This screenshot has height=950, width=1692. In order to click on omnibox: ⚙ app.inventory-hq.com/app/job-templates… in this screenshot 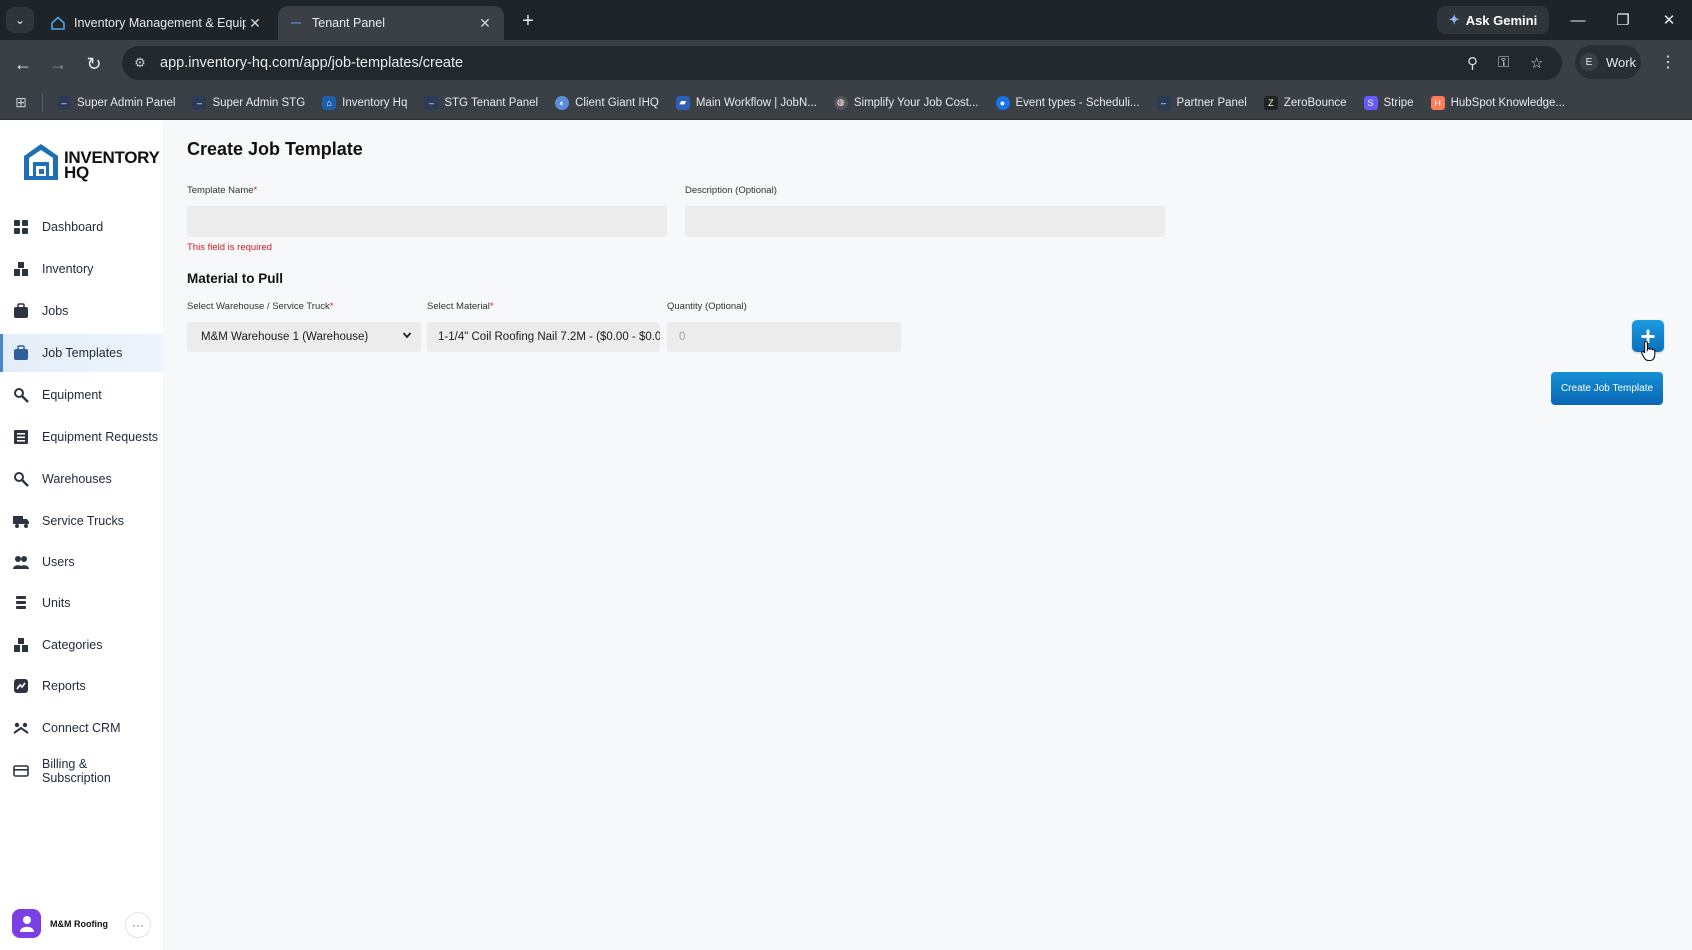, I will do `click(842, 63)`.